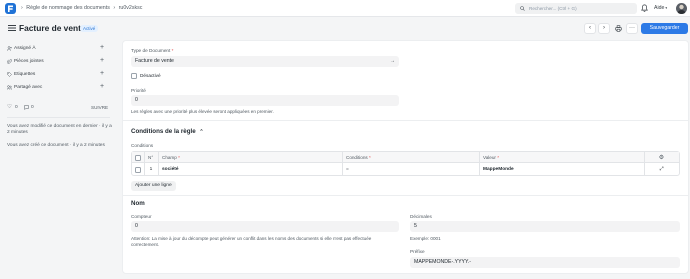 The image size is (690, 279). Describe the element at coordinates (150, 75) in the screenshot. I see `disabled-label: Désactivé` at that location.